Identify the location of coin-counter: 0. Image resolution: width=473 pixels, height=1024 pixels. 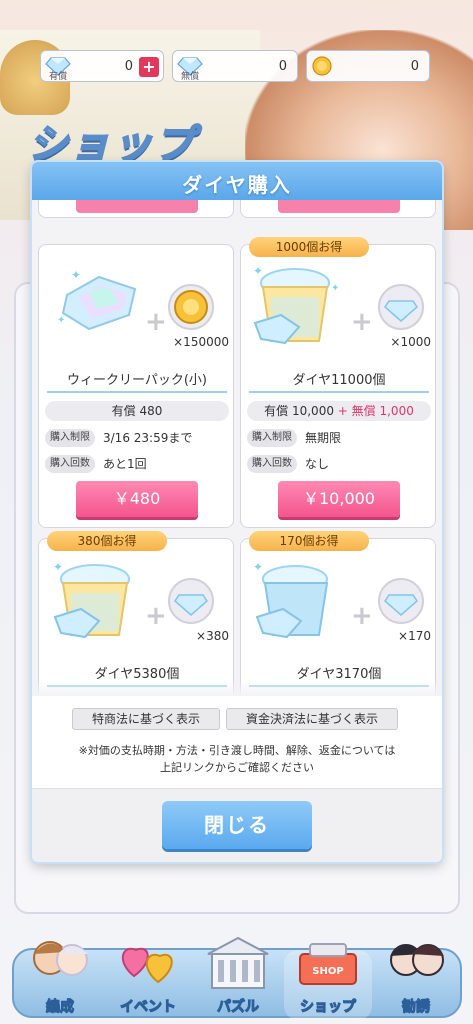
(368, 66).